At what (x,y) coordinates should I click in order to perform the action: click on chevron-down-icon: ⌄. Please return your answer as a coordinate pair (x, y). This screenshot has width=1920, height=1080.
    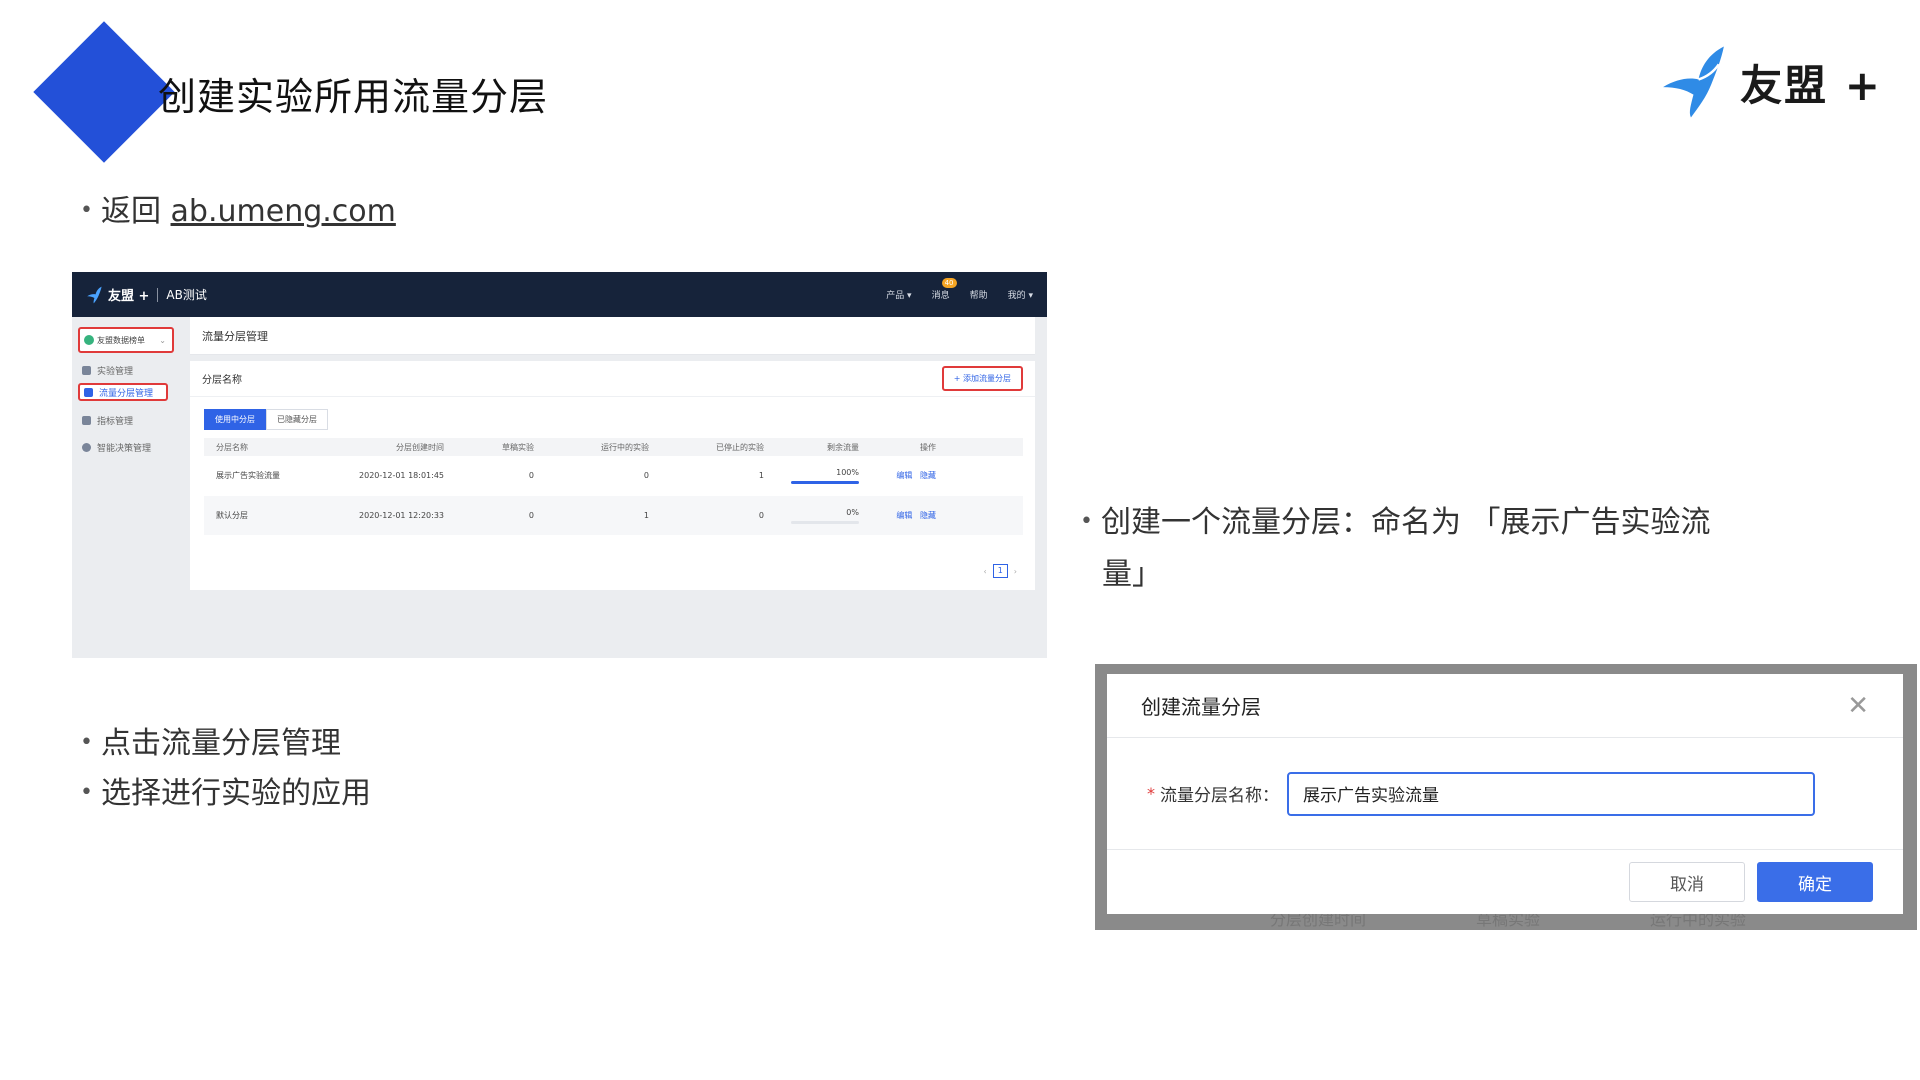
    Looking at the image, I should click on (162, 340).